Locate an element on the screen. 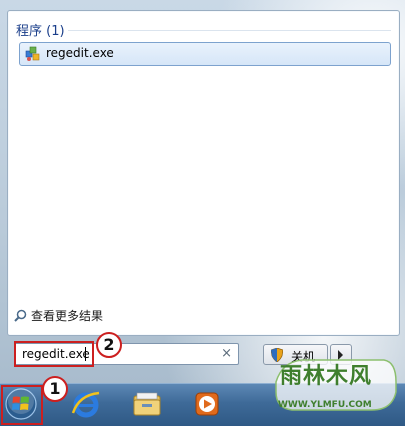 Image resolution: width=405 pixels, height=426 pixels. magnifier-icon is located at coordinates (20, 315).